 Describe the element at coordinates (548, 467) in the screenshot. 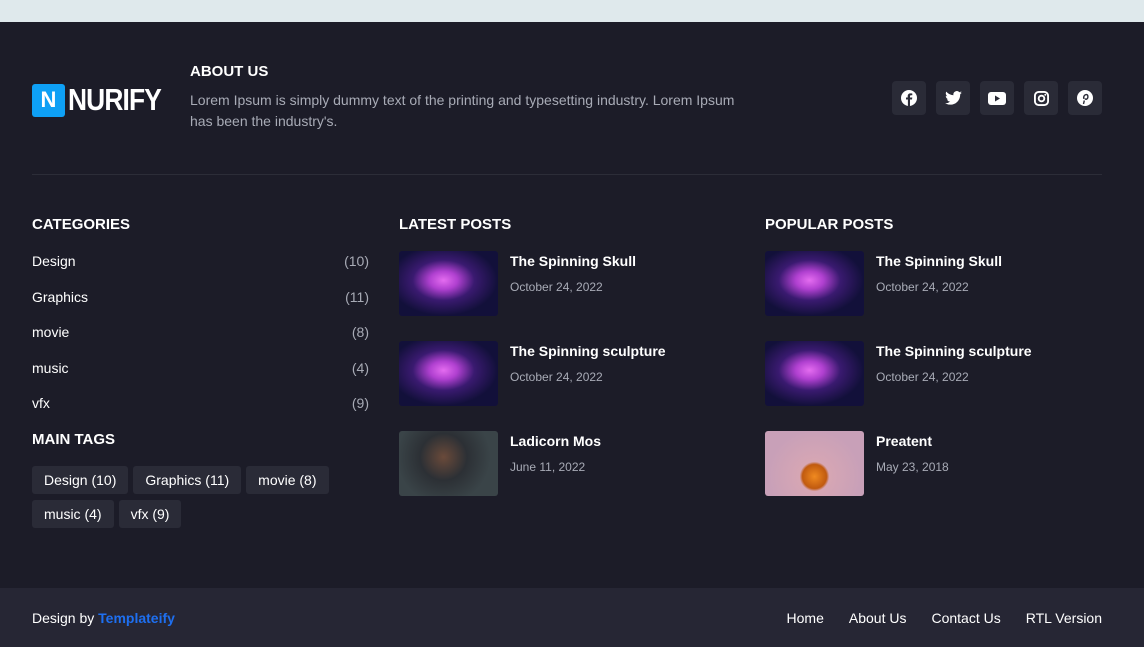

I see `post-date: June 11, 2022` at that location.